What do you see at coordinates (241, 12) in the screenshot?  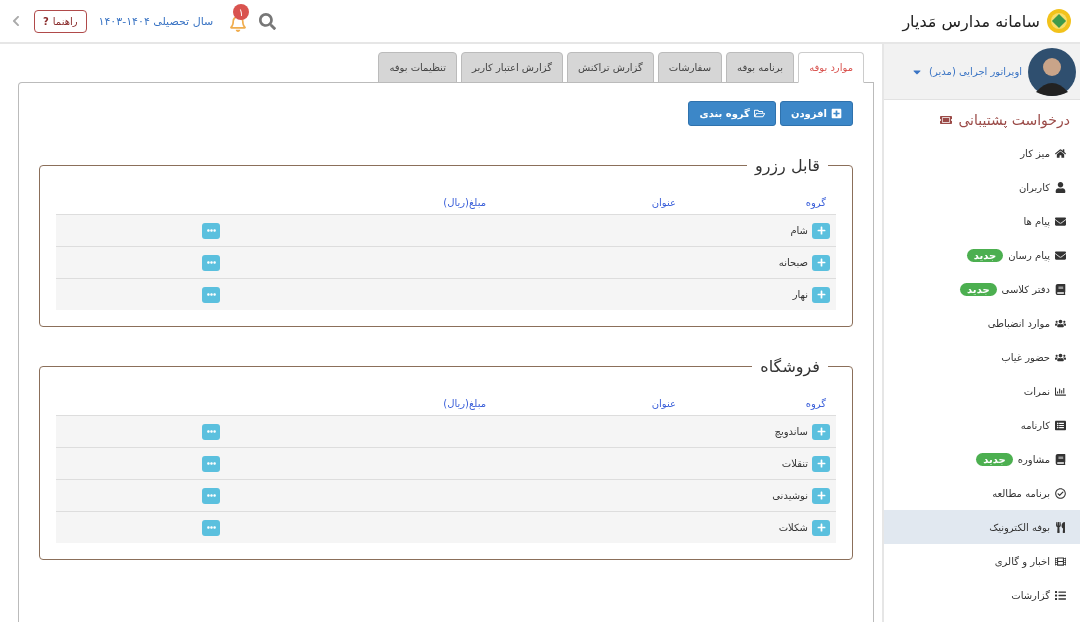 I see `notification-count: ۱` at bounding box center [241, 12].